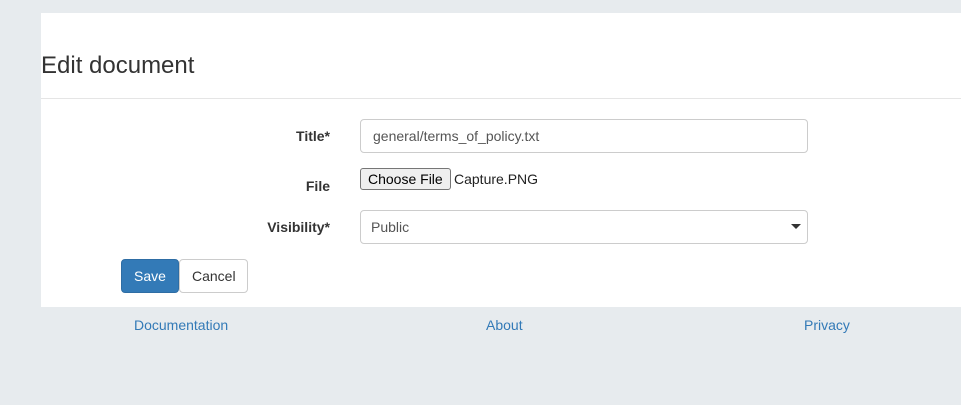 The height and width of the screenshot is (405, 961). Describe the element at coordinates (584, 136) in the screenshot. I see `title-input` at that location.